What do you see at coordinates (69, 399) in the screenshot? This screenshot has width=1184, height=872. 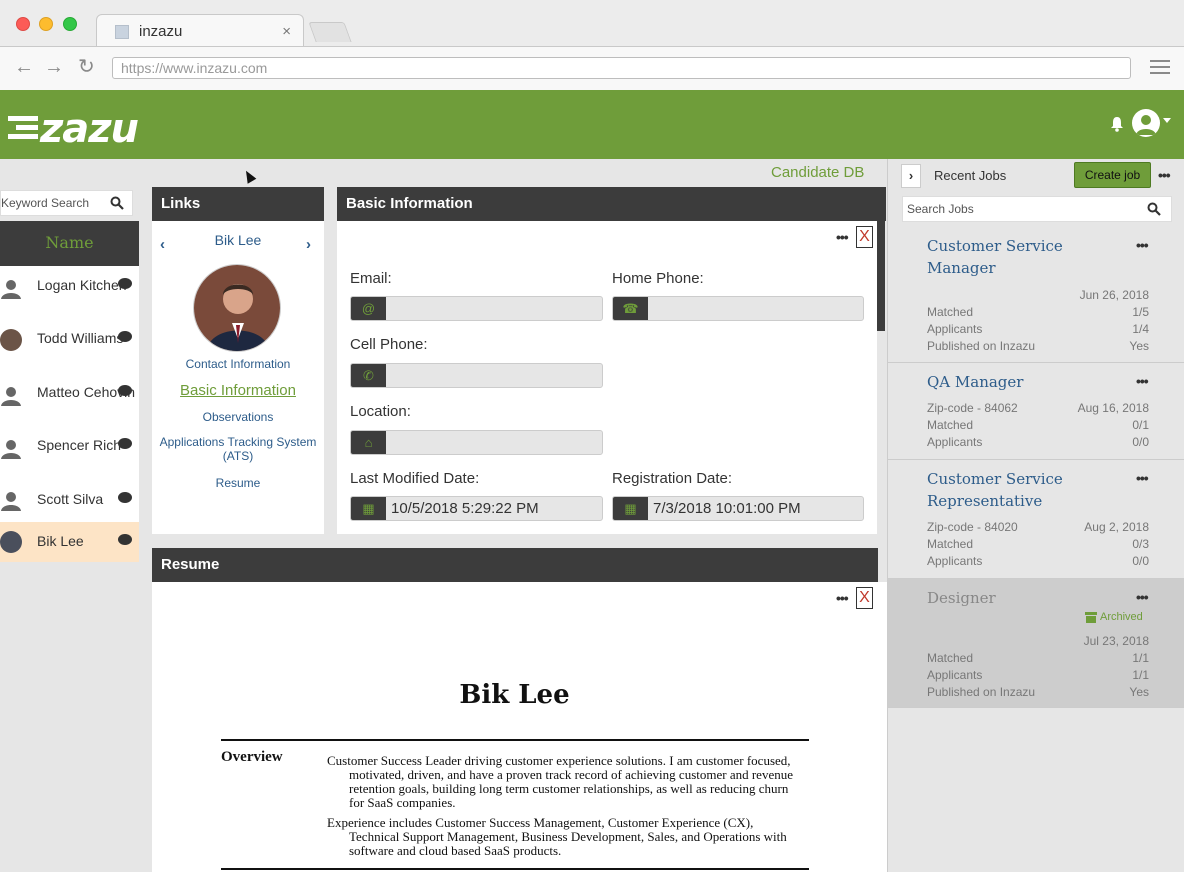 I see `candidate-row: Matteo Cehovin` at bounding box center [69, 399].